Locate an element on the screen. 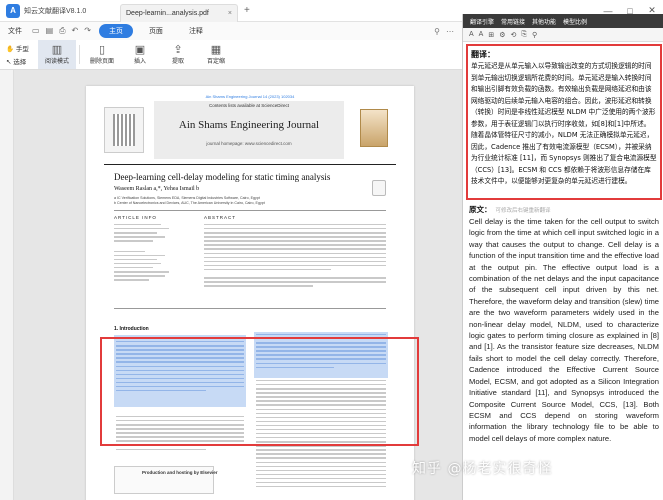  close-tab-icon: × is located at coordinates (230, 13).